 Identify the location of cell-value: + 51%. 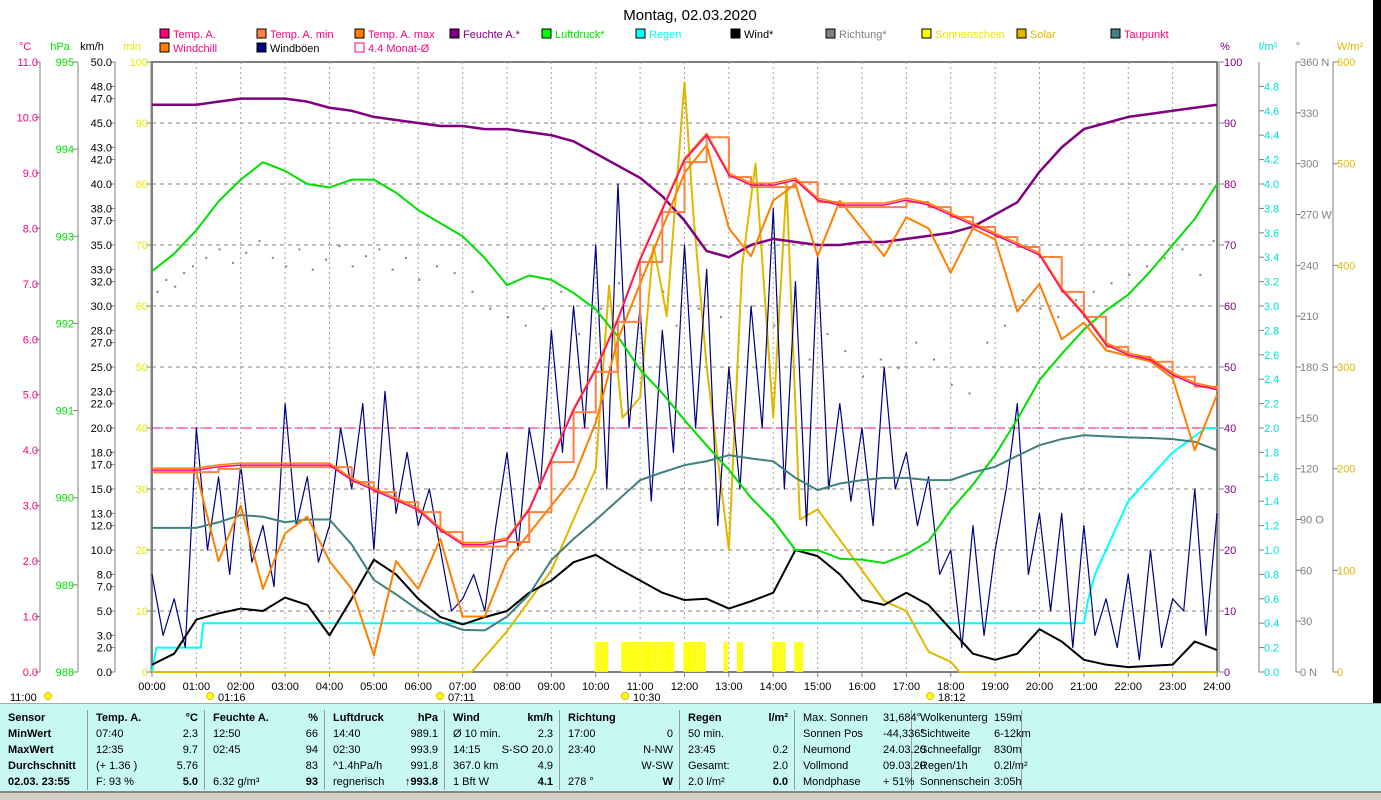
(899, 782).